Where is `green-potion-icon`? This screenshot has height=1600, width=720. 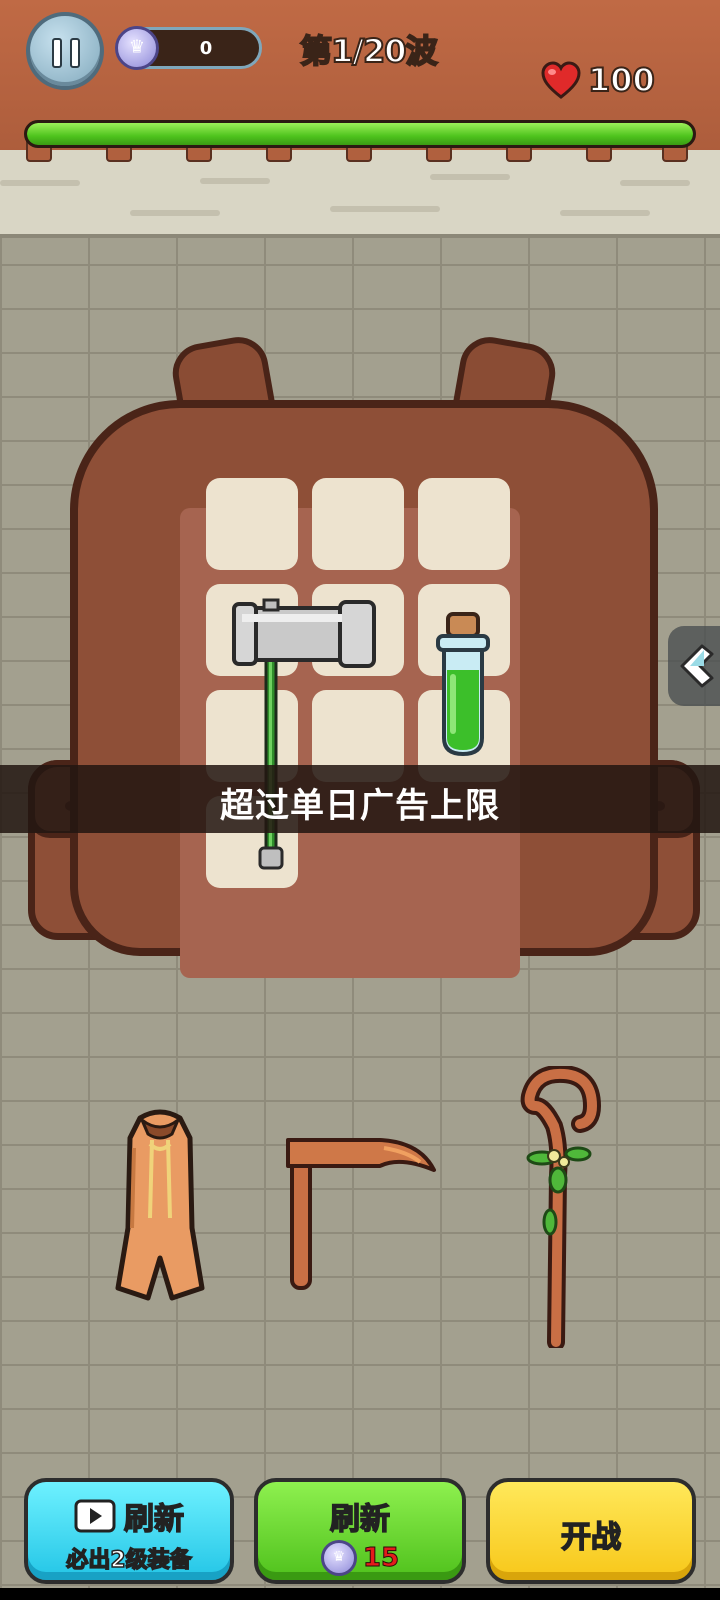 green-potion-icon is located at coordinates (463, 684).